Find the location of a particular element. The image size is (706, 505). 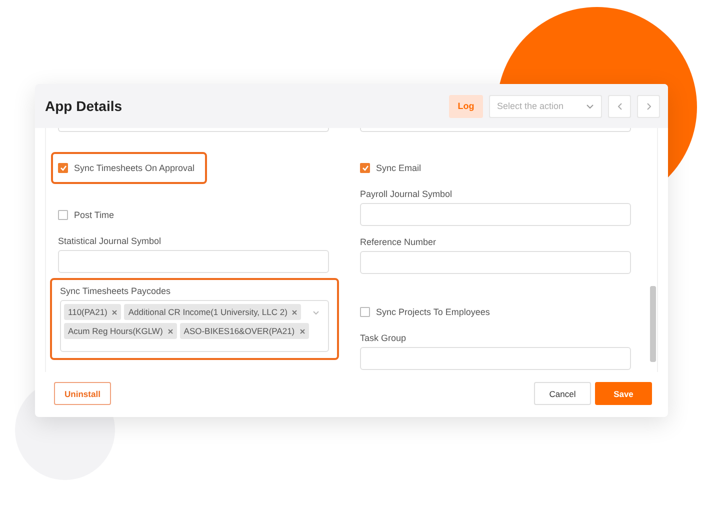

field-label: Task Group is located at coordinates (384, 338).